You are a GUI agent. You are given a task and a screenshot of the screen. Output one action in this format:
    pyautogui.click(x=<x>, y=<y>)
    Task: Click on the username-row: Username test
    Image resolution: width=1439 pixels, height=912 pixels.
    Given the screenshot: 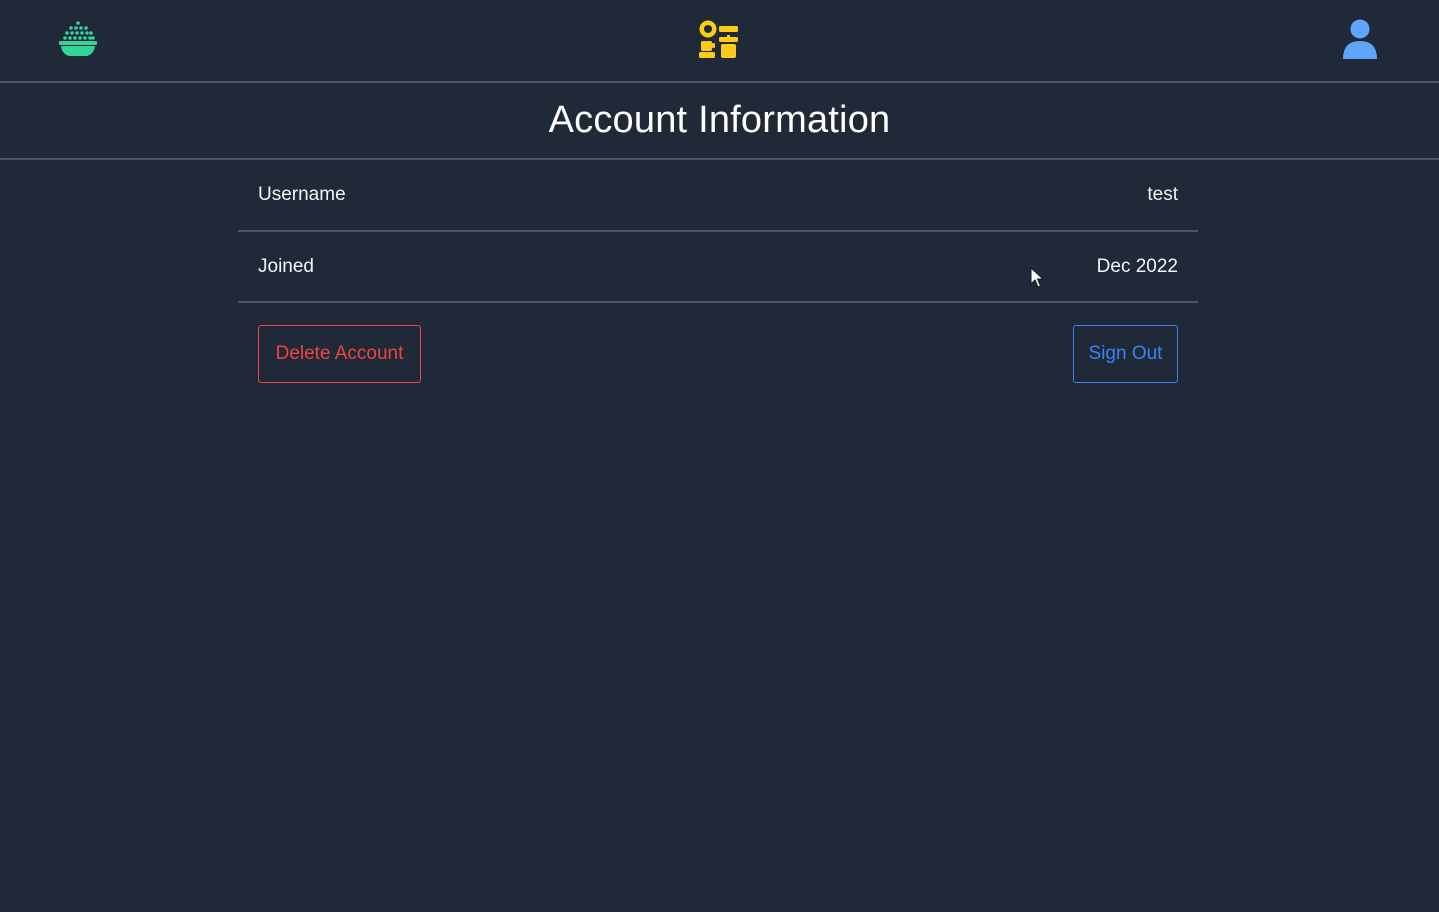 What is the action you would take?
    pyautogui.click(x=718, y=196)
    